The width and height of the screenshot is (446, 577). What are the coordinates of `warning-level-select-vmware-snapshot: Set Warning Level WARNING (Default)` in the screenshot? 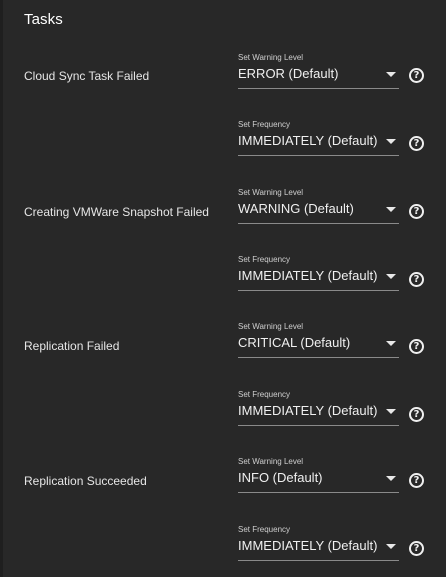 It's located at (318, 207).